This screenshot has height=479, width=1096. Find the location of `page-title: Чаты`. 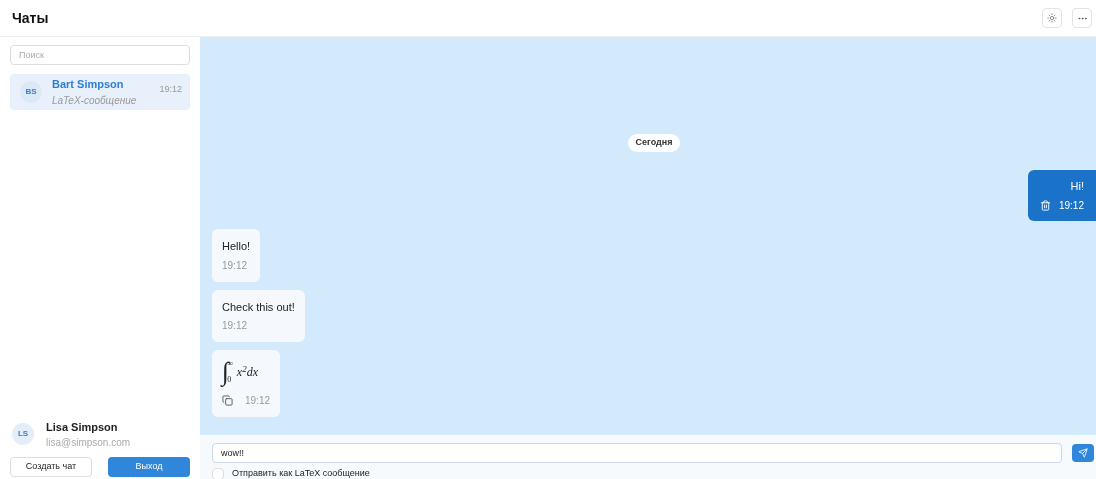

page-title: Чаты is located at coordinates (30, 18).